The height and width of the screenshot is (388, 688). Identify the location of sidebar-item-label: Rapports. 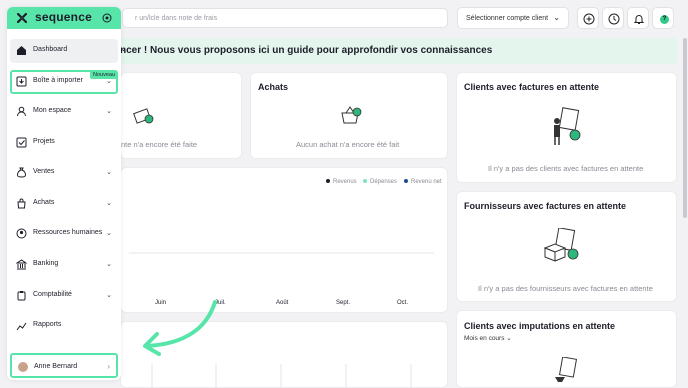
(47, 324).